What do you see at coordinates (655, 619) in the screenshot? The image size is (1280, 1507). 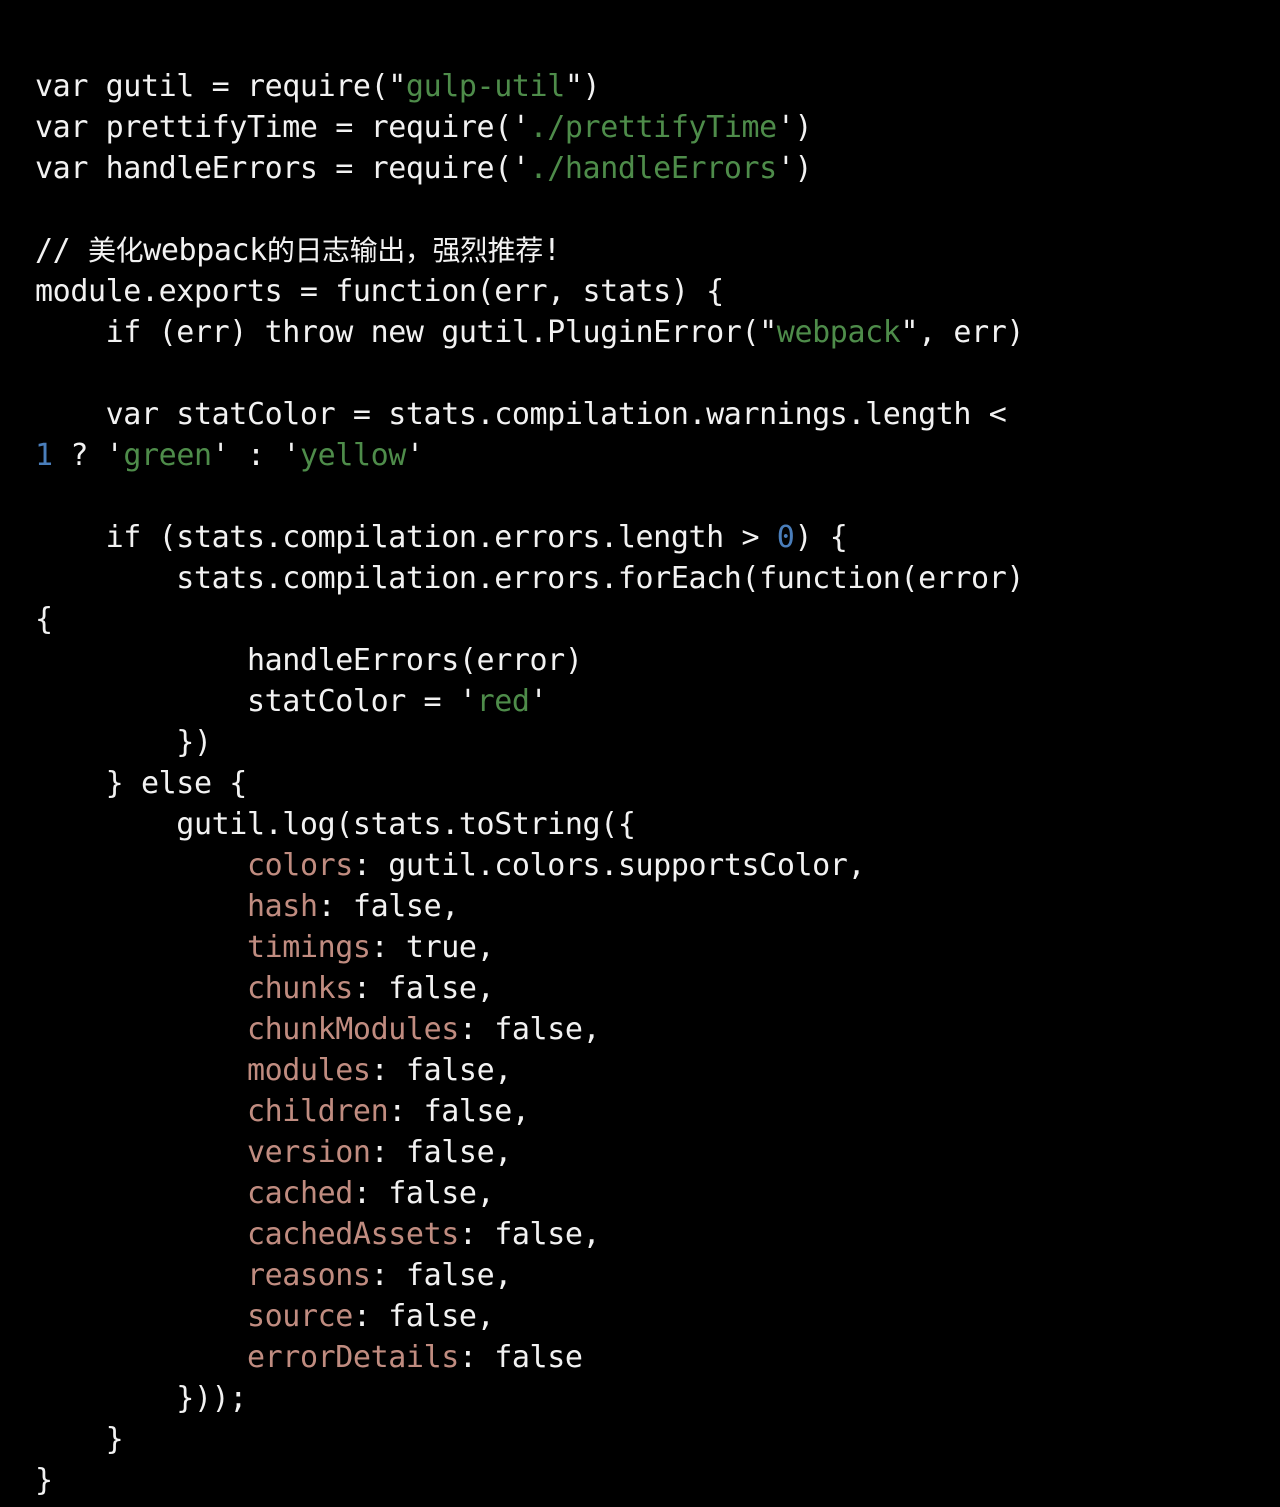 I see `code-line: {` at bounding box center [655, 619].